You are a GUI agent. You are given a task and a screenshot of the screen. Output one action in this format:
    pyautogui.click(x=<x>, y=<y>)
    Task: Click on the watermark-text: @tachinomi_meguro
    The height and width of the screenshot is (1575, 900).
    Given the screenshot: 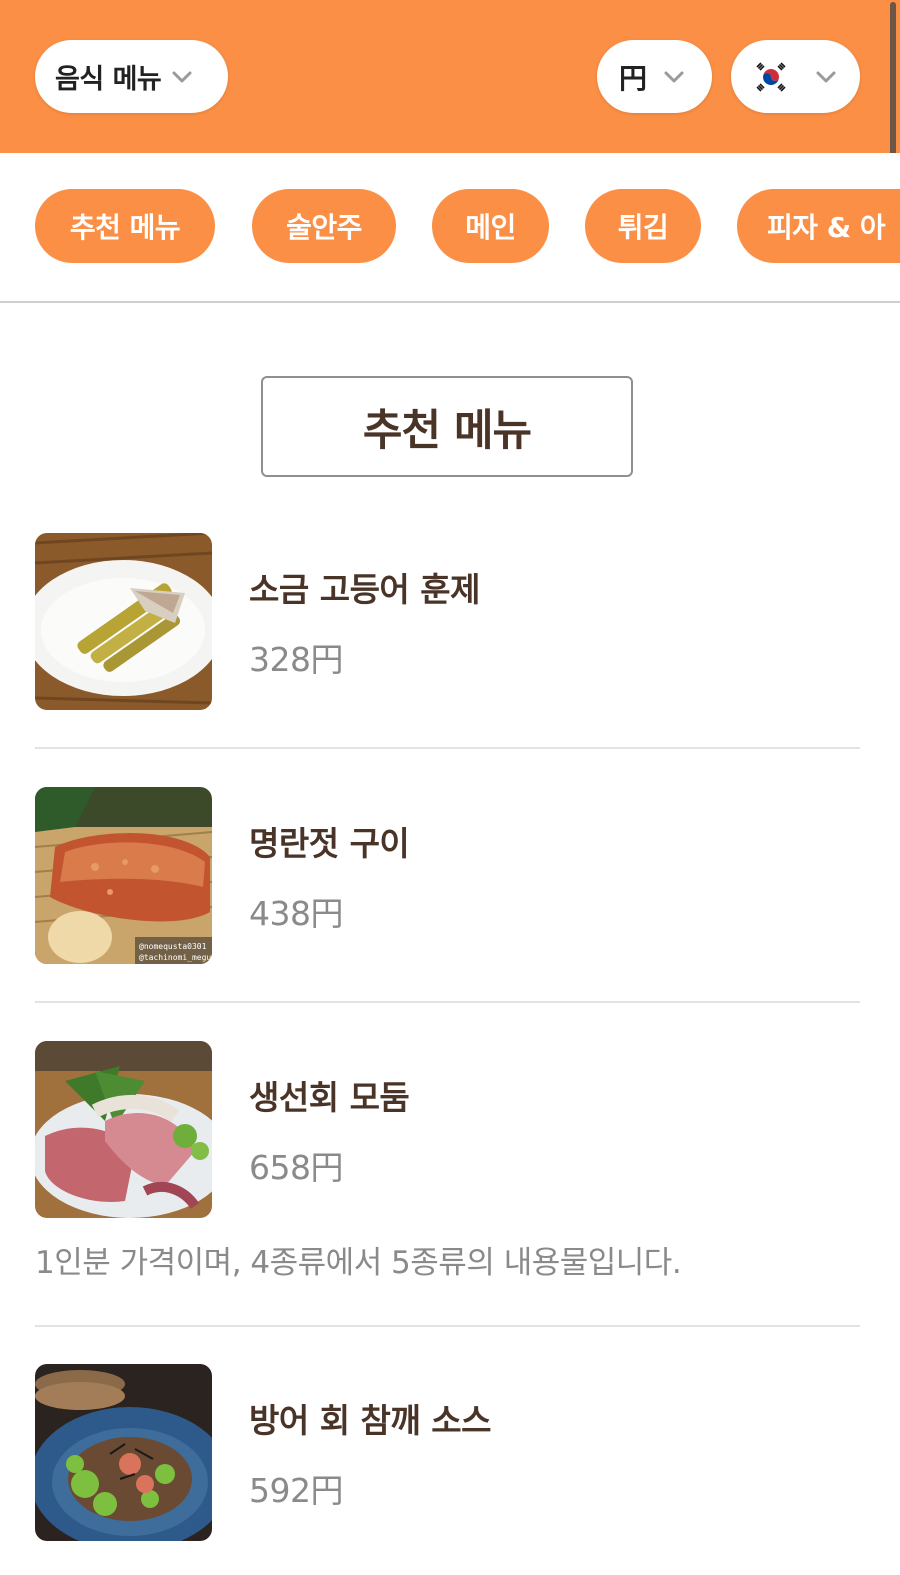 What is the action you would take?
    pyautogui.click(x=175, y=957)
    